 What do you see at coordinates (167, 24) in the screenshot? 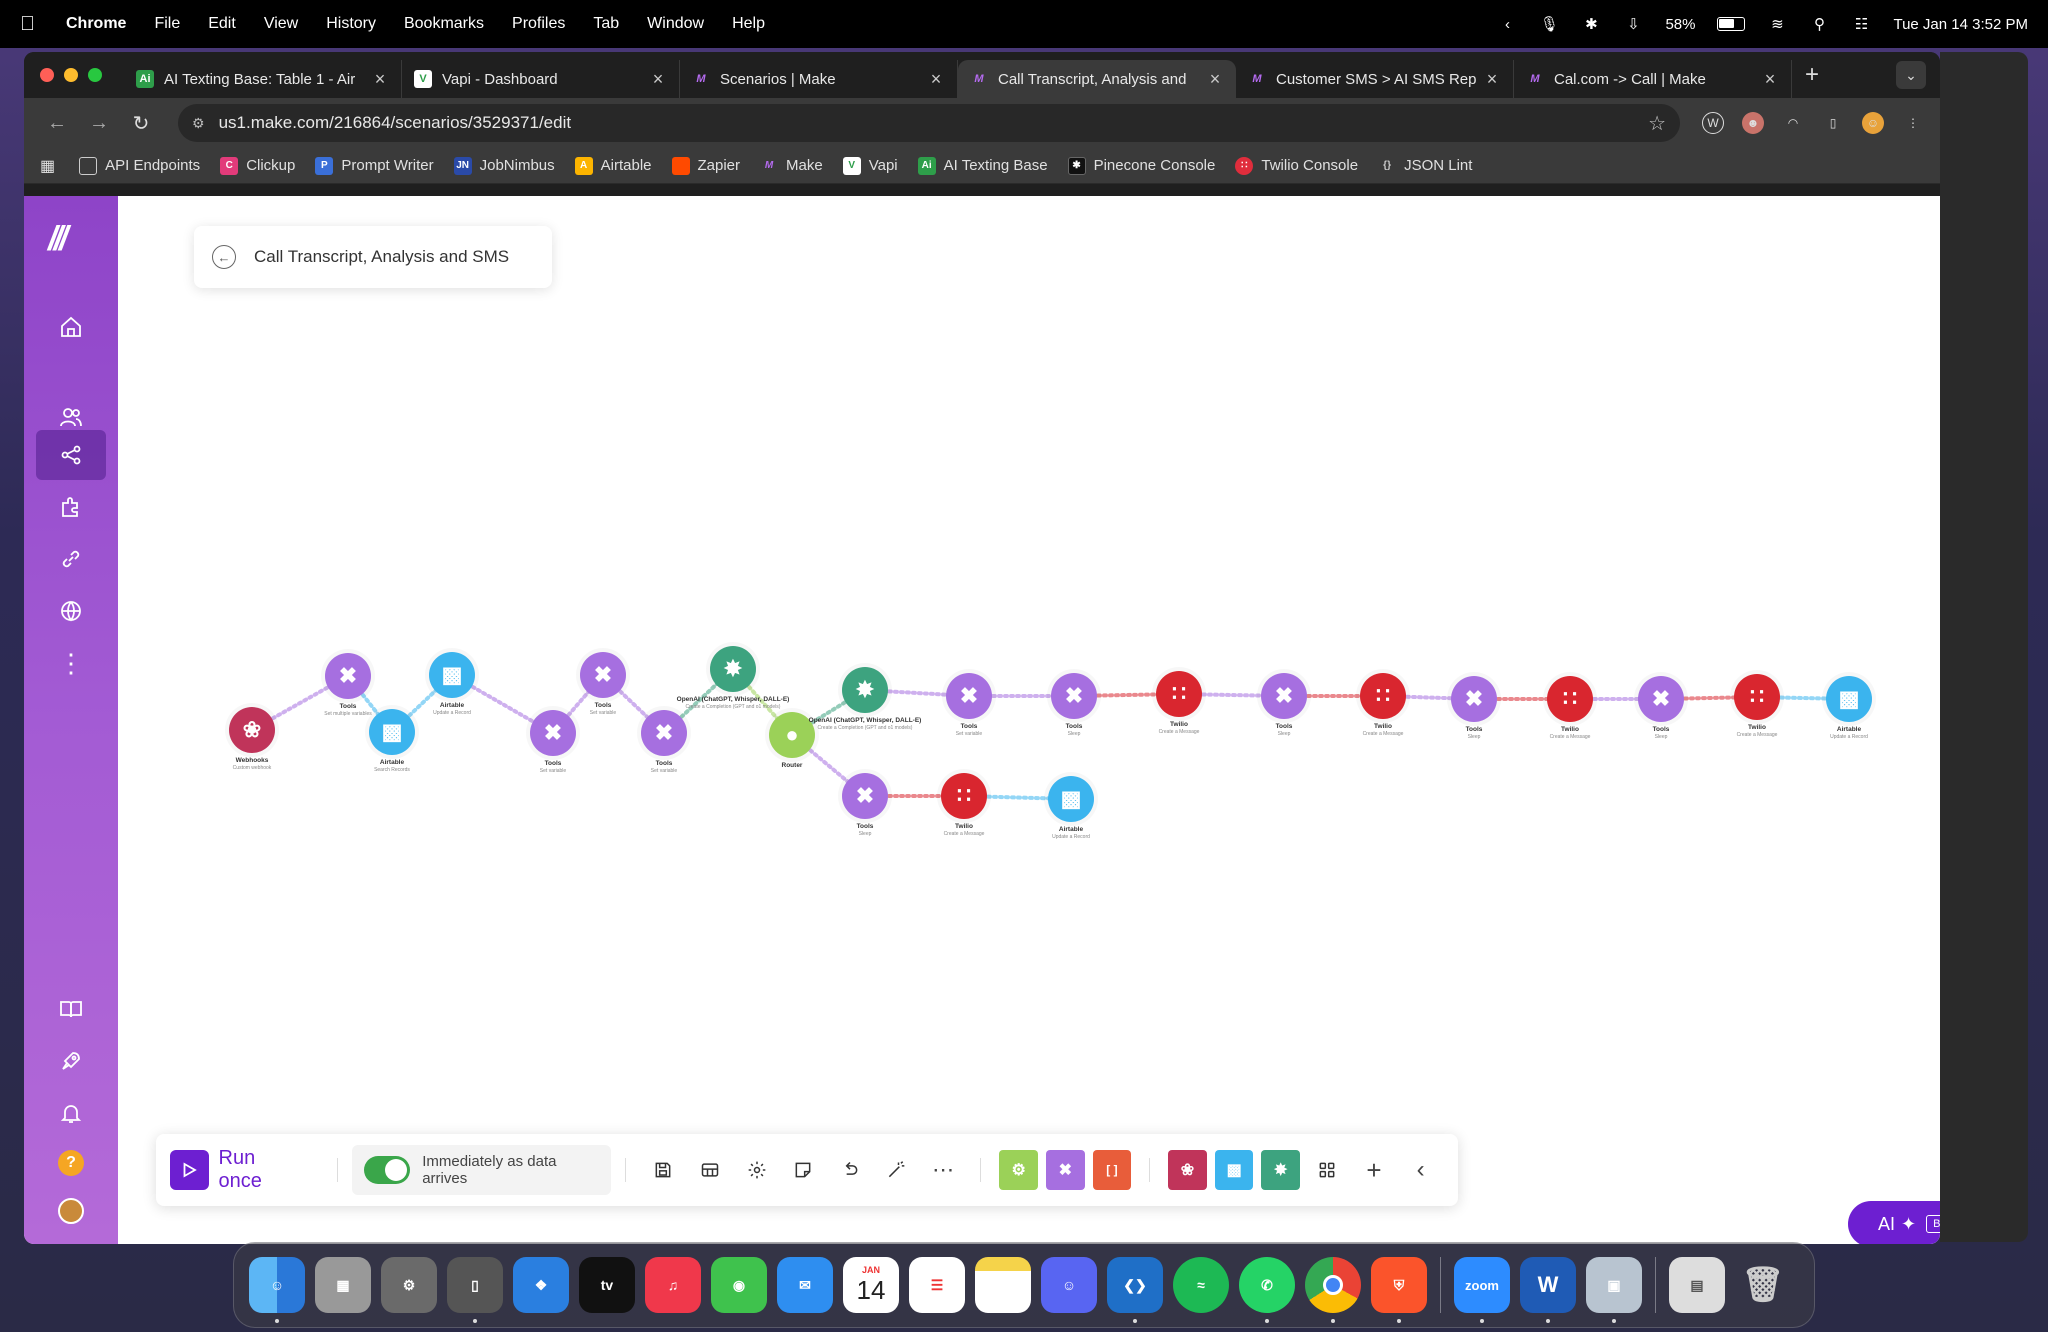
I see `menu-file: File` at bounding box center [167, 24].